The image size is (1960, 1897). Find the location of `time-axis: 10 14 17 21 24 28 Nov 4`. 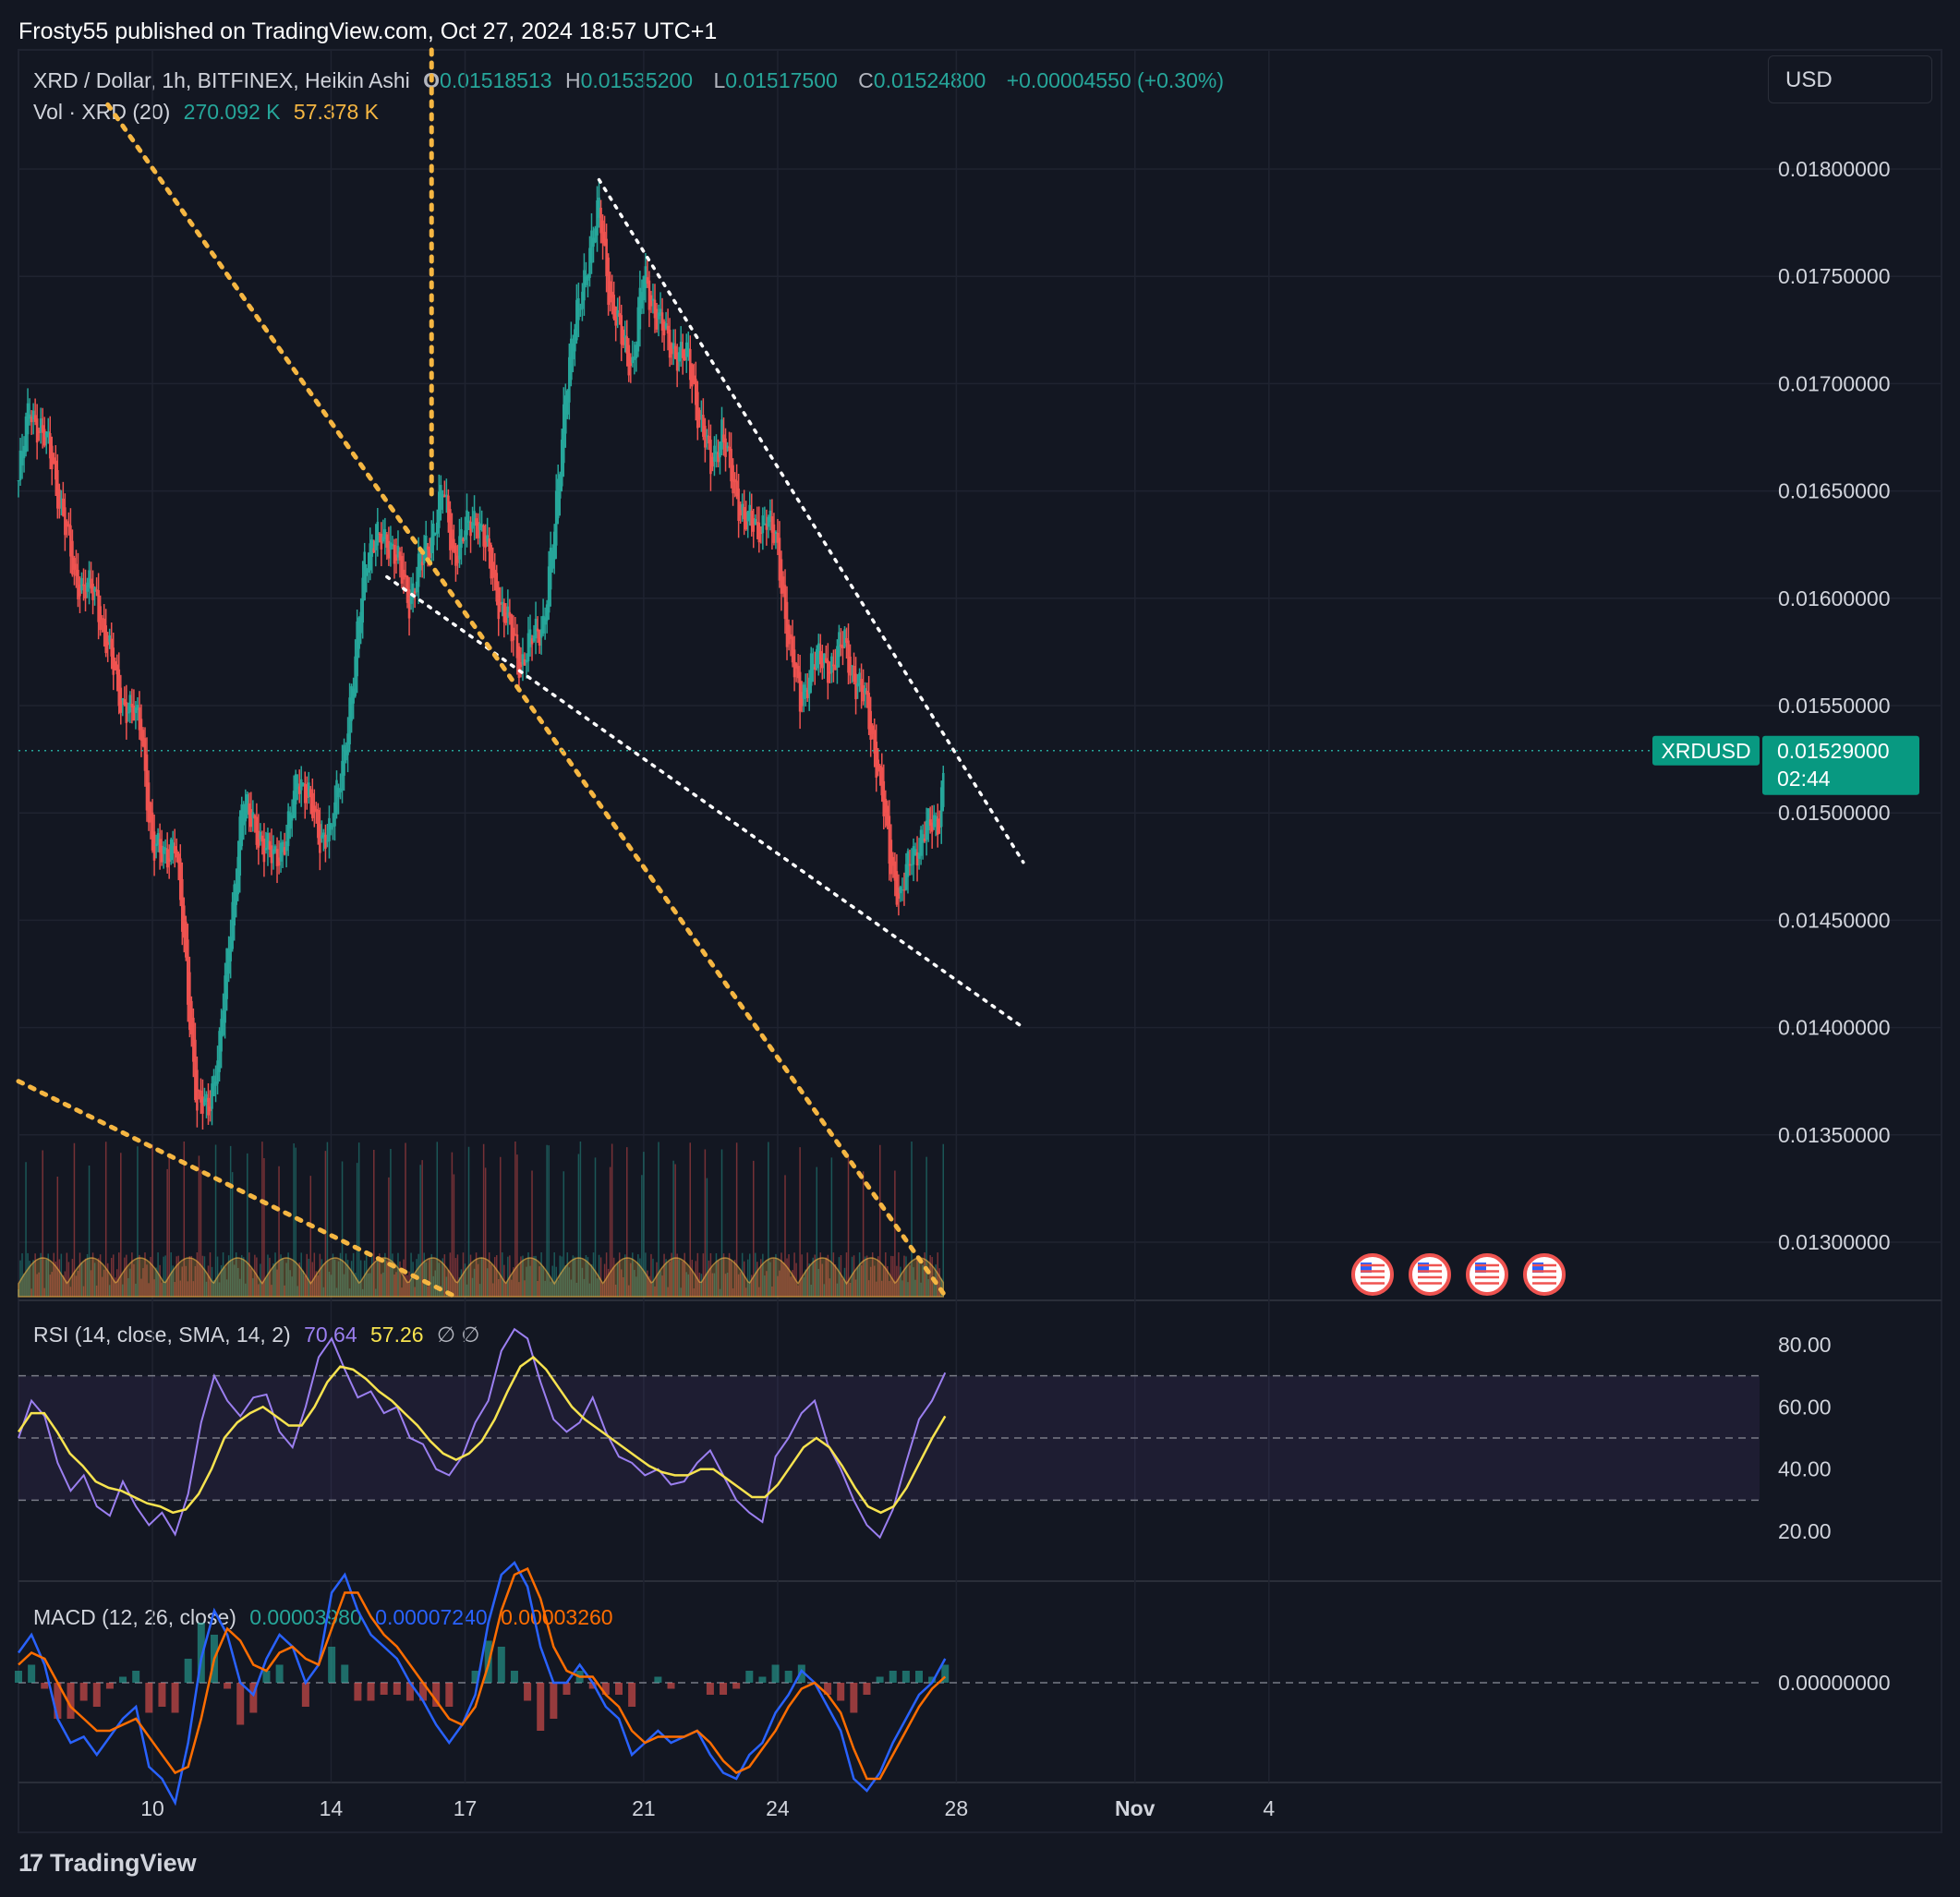

time-axis: 10 14 17 21 24 28 Nov 4 is located at coordinates (707, 1808).